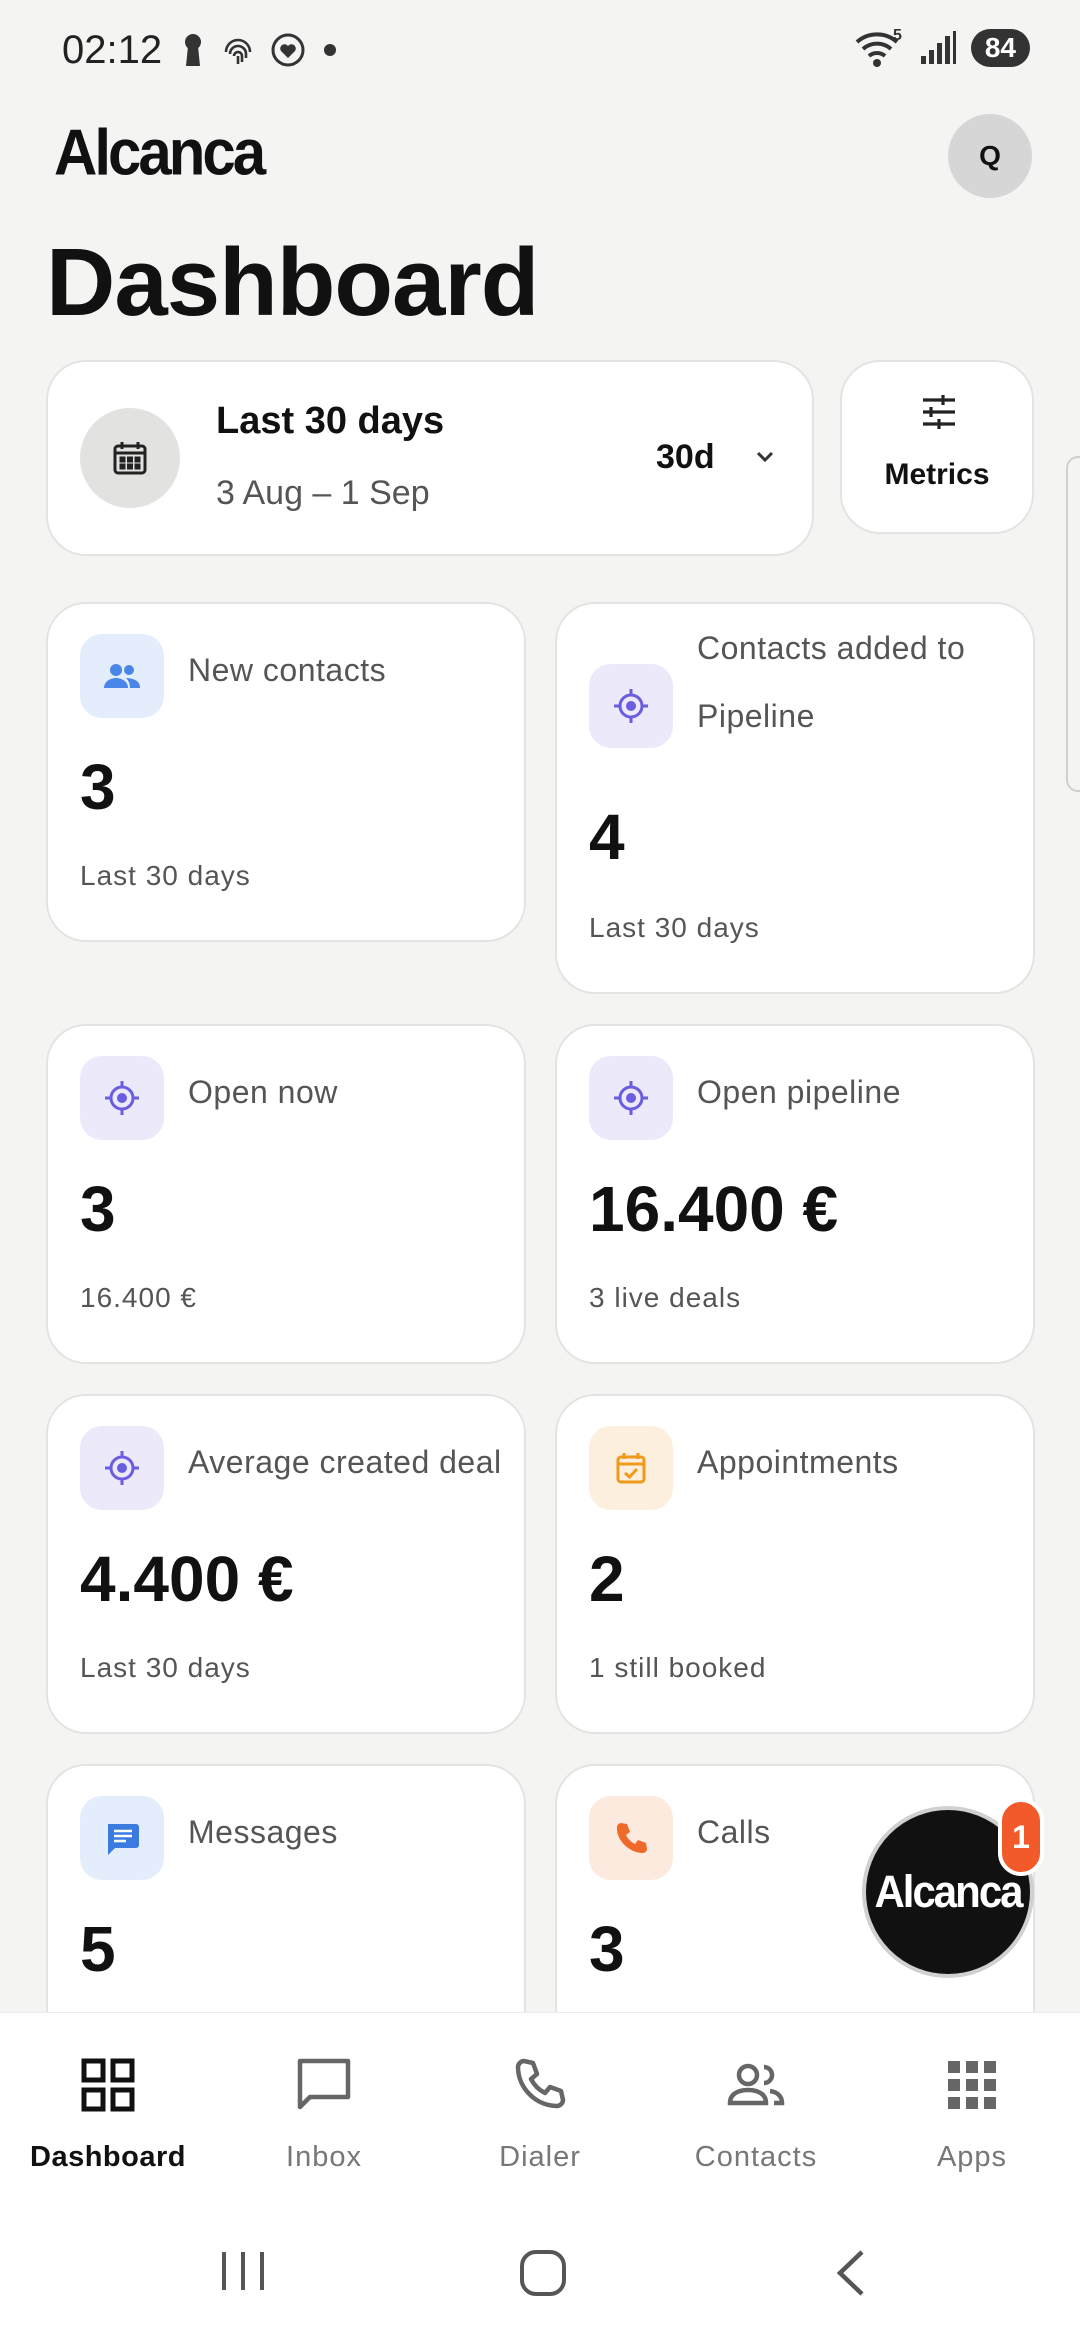 This screenshot has height=2340, width=1080. Describe the element at coordinates (243, 2271) in the screenshot. I see `recent-apps-icon` at that location.